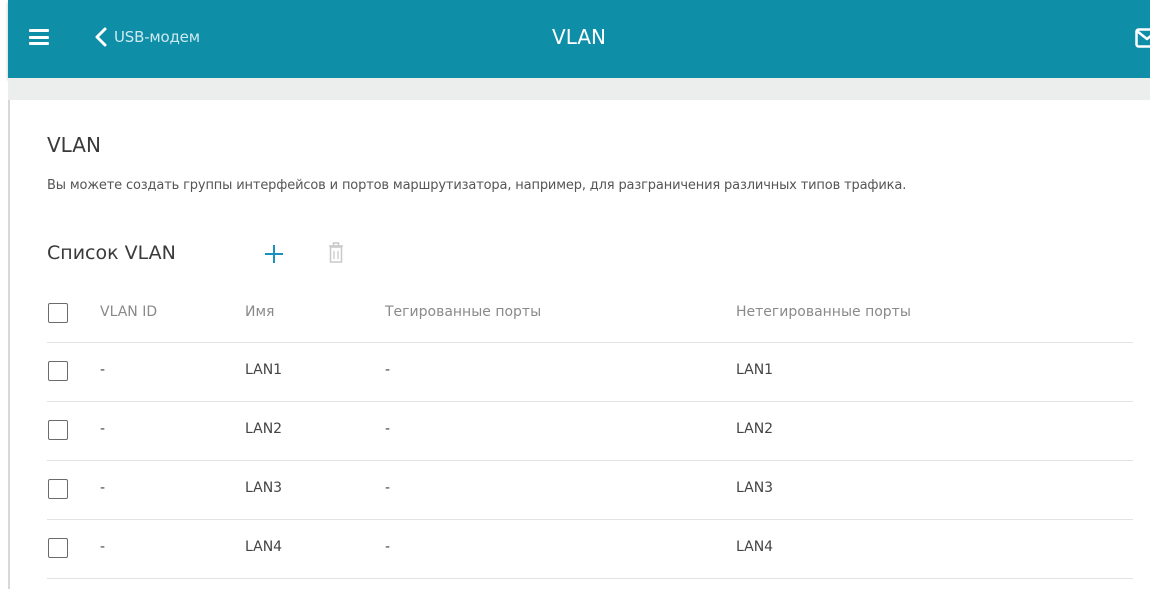 This screenshot has width=1150, height=589. I want to click on untagged-ports-cell: LAN2, so click(755, 429).